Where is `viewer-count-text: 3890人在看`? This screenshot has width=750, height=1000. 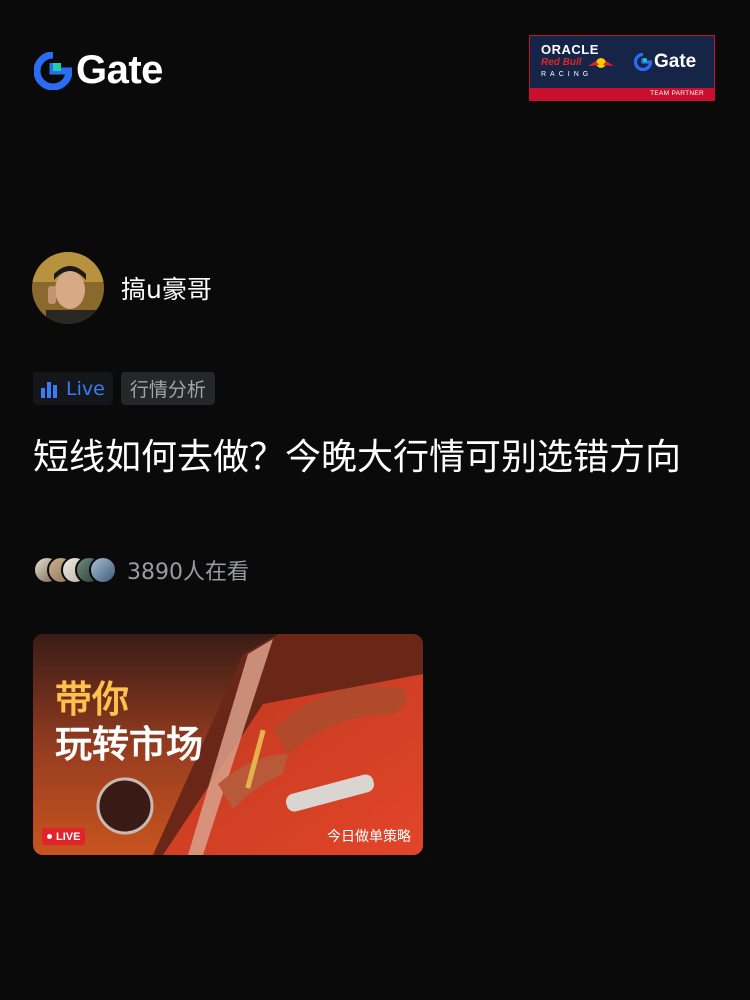 viewer-count-text: 3890人在看 is located at coordinates (188, 572).